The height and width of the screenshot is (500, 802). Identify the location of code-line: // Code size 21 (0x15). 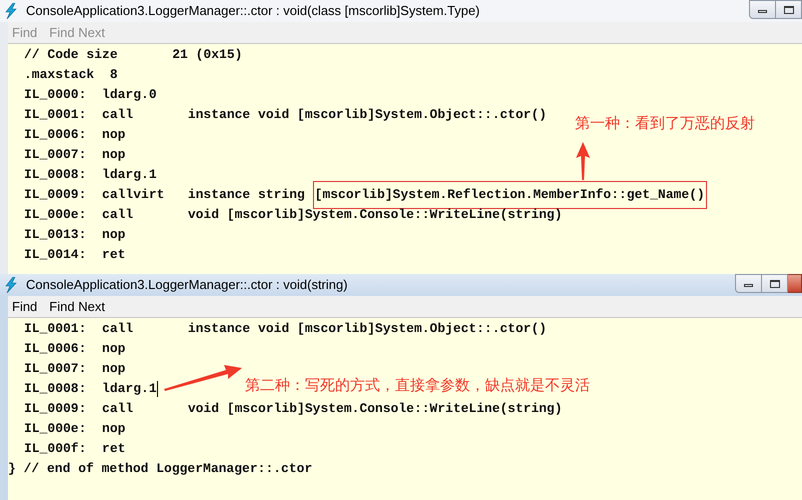
(133, 55).